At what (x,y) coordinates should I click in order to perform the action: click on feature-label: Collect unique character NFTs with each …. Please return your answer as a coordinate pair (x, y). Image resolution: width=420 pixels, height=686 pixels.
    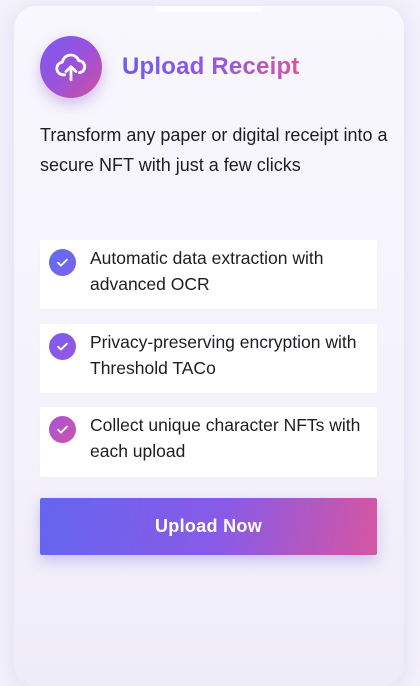
    Looking at the image, I should click on (225, 438).